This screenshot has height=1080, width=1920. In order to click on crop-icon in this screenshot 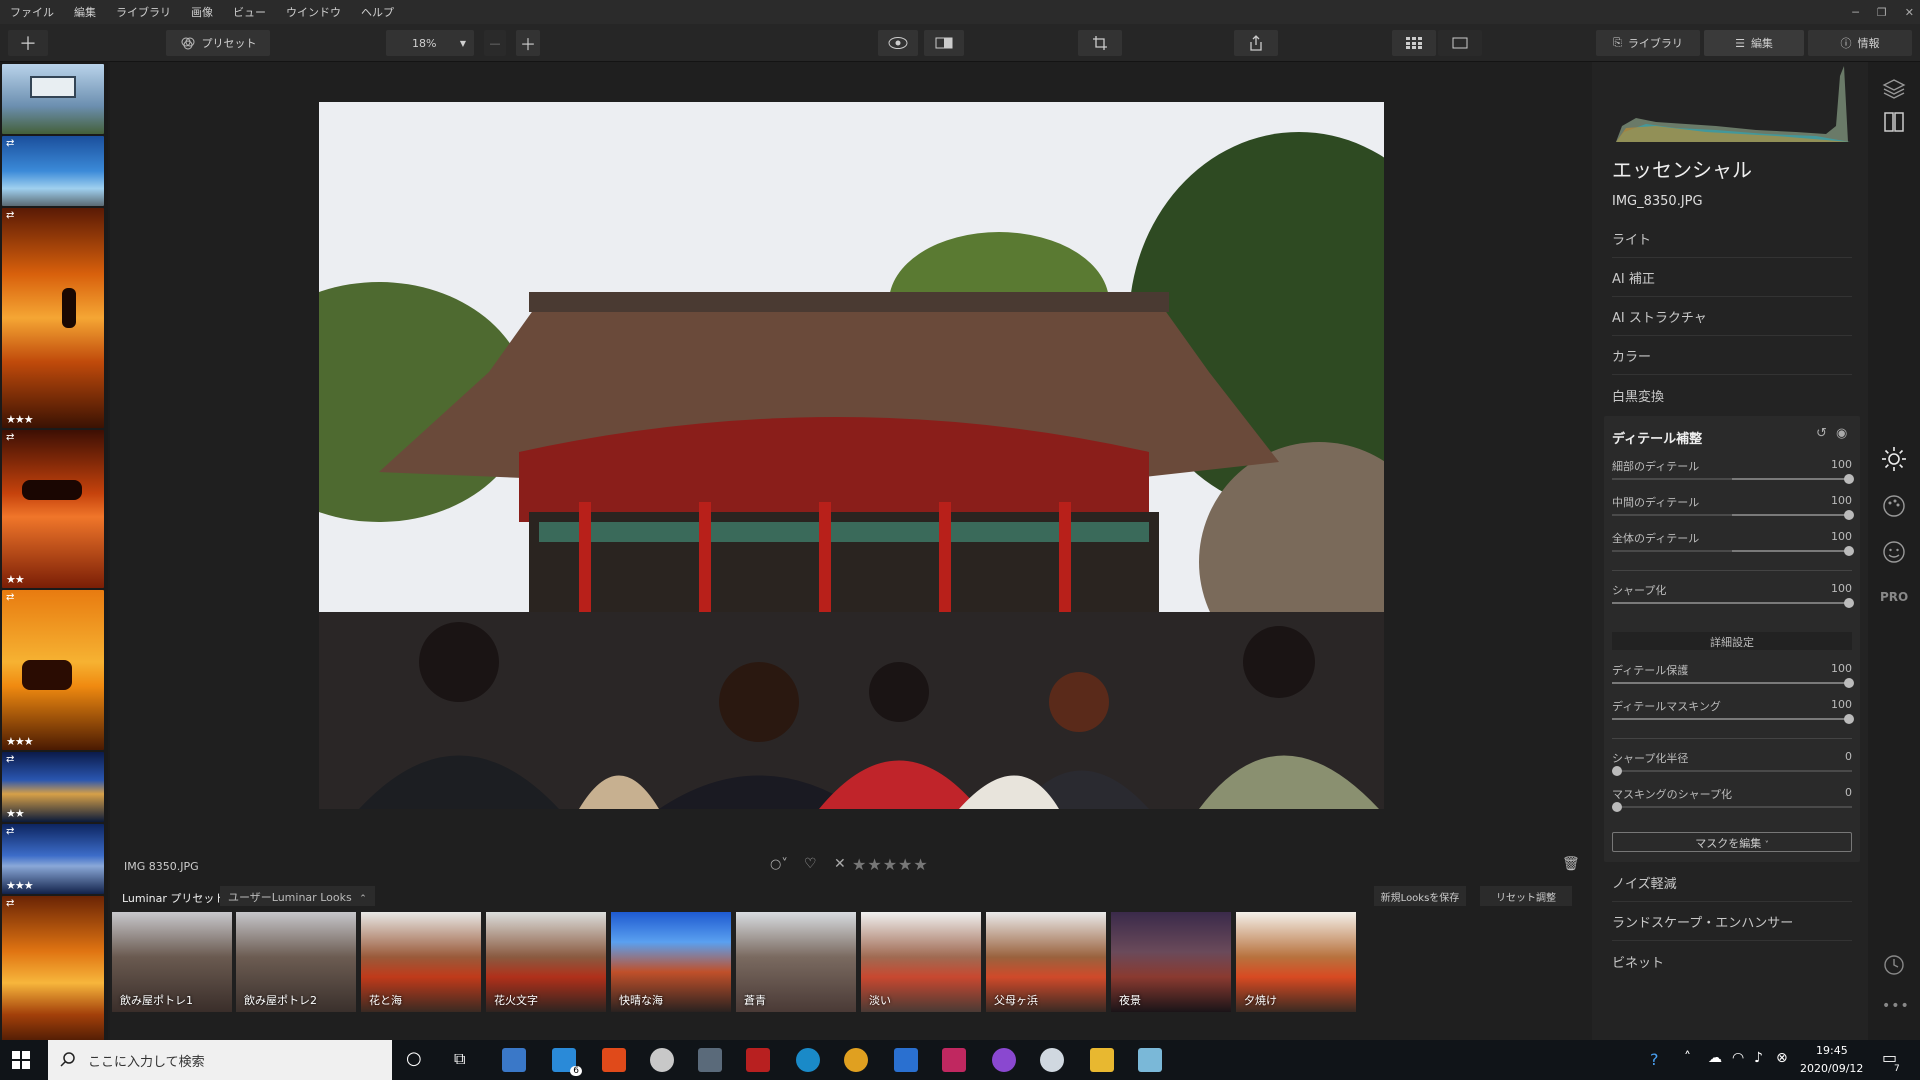, I will do `click(1100, 43)`.